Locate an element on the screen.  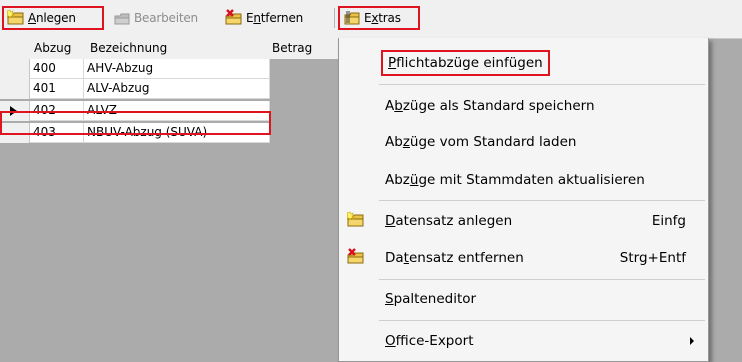
cell-bezeichnung: AHV-Abzug is located at coordinates (177, 69).